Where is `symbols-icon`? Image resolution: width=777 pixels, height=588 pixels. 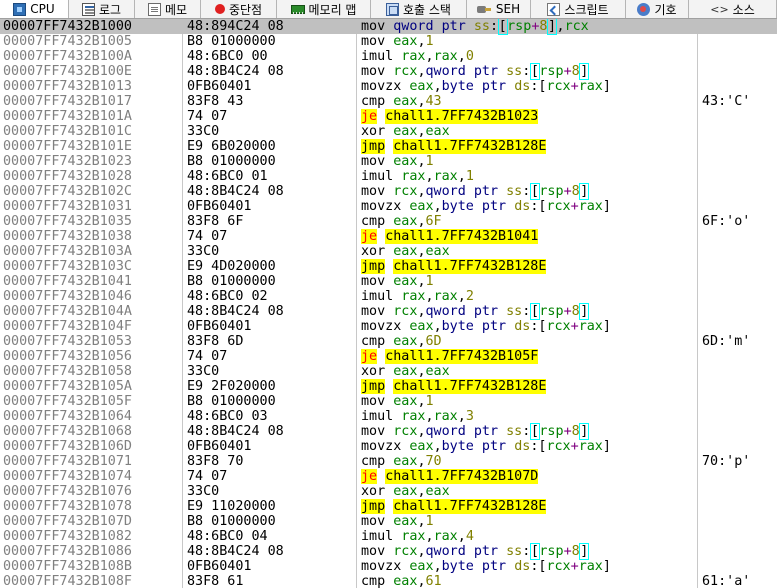
symbols-icon is located at coordinates (644, 9).